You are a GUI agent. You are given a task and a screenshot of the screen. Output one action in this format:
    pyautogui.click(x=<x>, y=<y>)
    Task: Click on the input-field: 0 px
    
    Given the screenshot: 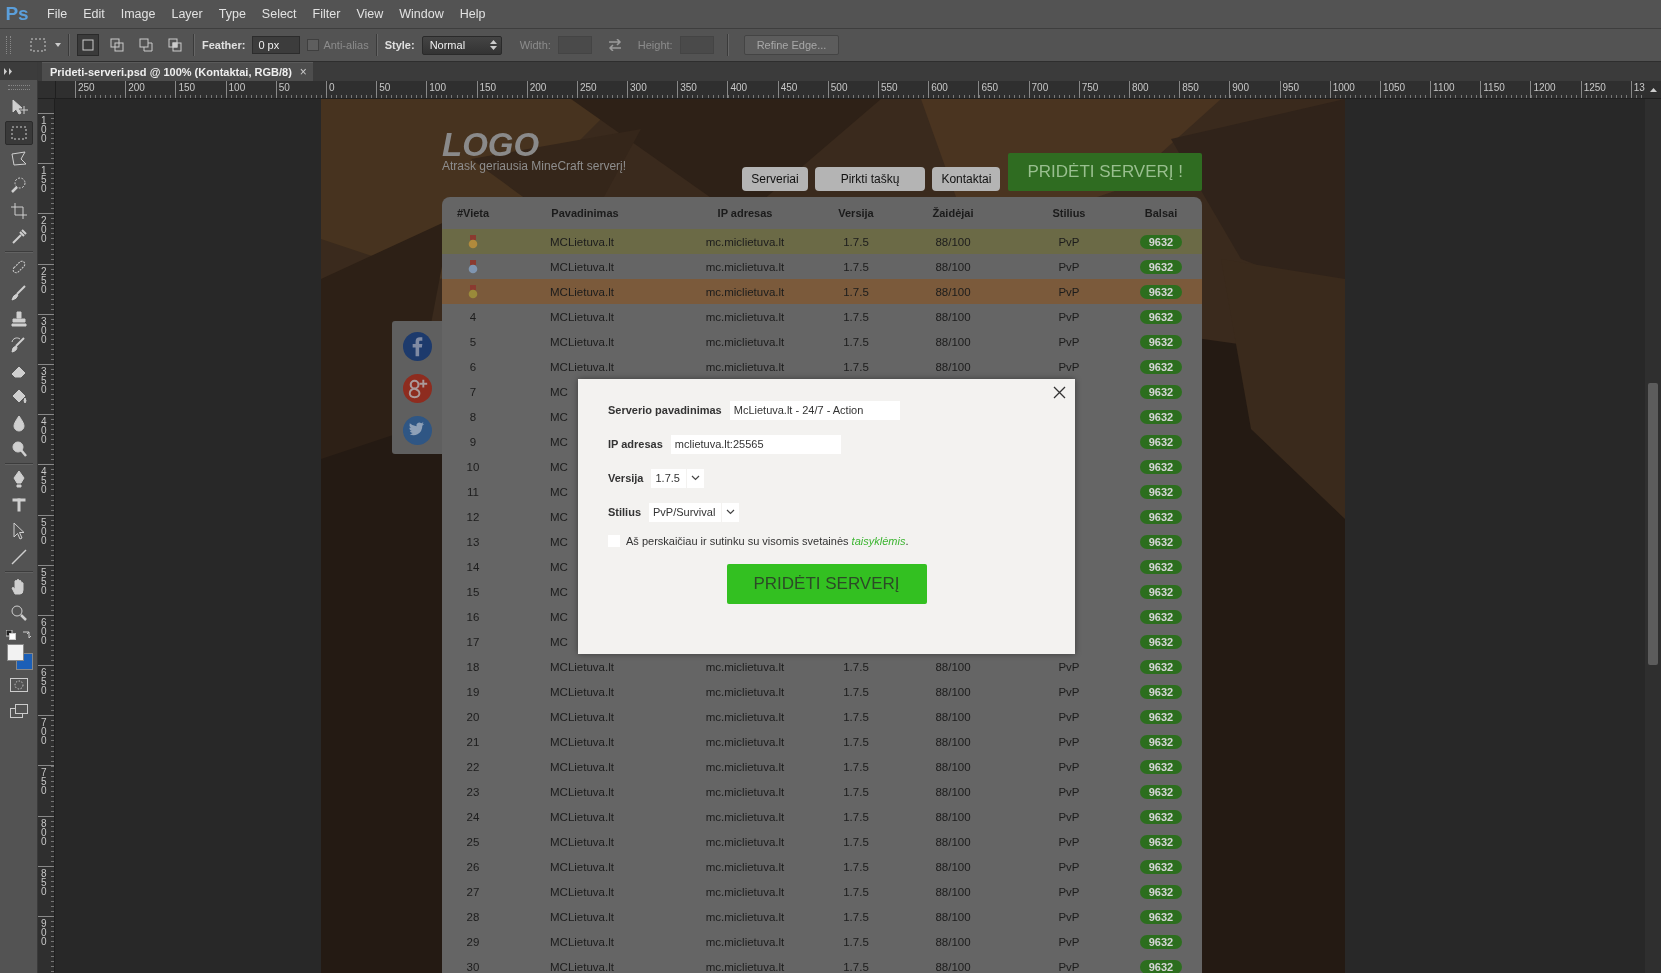 What is the action you would take?
    pyautogui.click(x=276, y=45)
    